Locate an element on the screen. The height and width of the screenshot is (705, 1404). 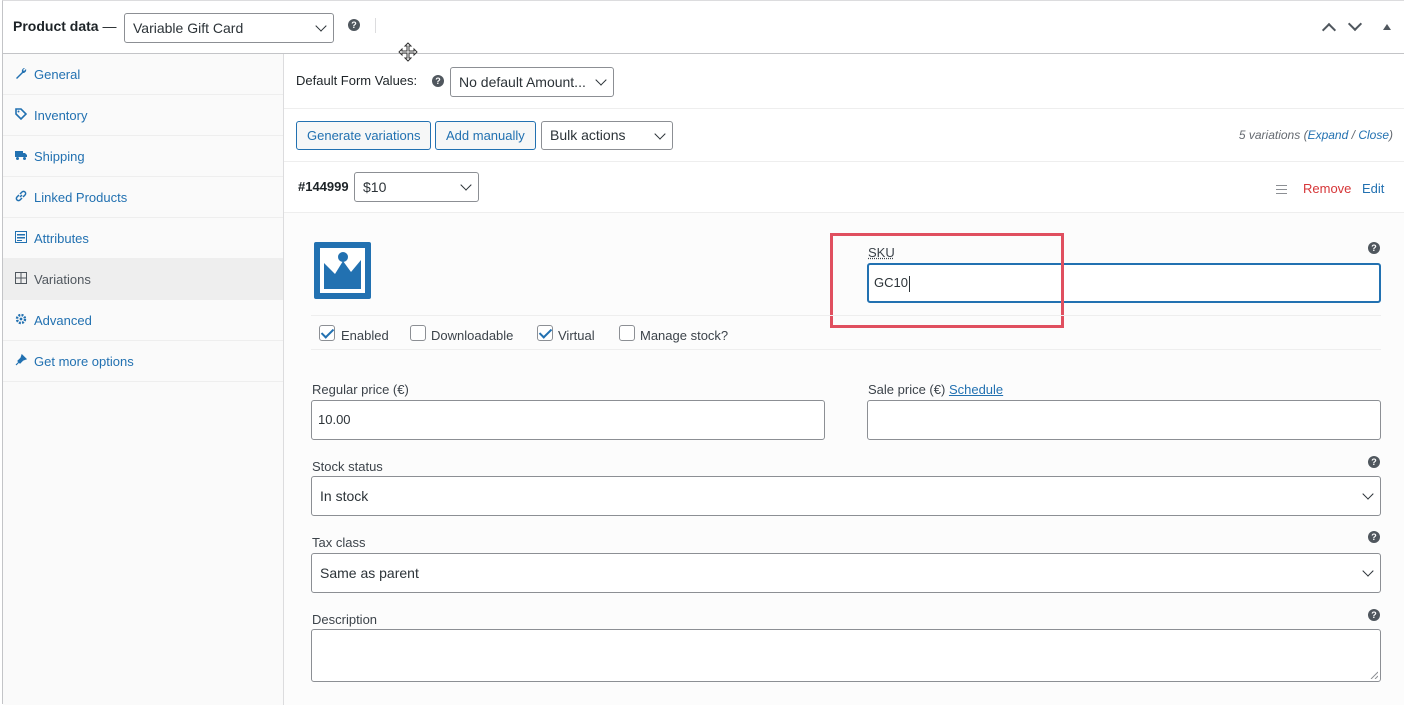
sale-price-label: Sale price (€) Schedule is located at coordinates (936, 389).